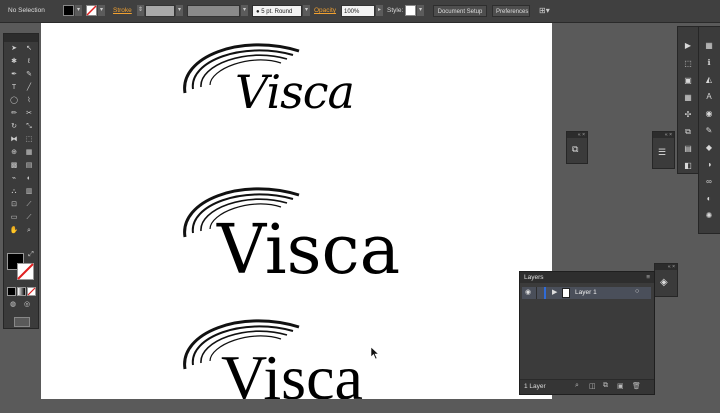 The height and width of the screenshot is (413, 720). I want to click on stroke-weight-stepper: ⇕, so click(140, 10).